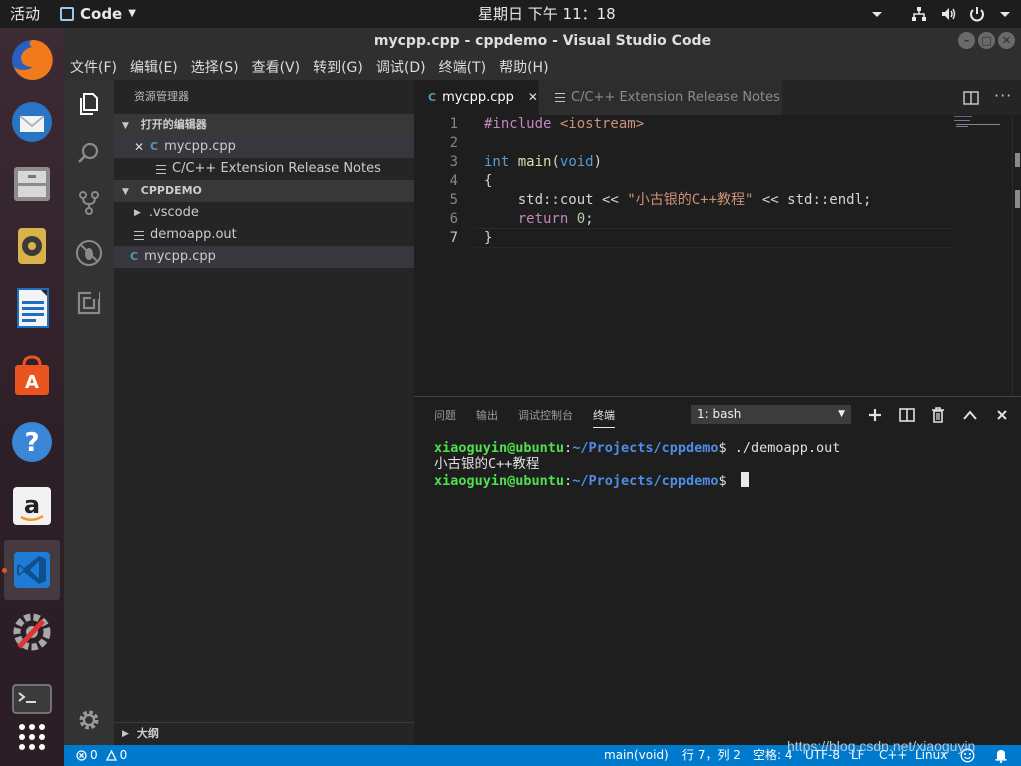 This screenshot has height=766, width=1021. What do you see at coordinates (264, 125) in the screenshot?
I see `open-editors-header: ▼ 打开的编辑器` at bounding box center [264, 125].